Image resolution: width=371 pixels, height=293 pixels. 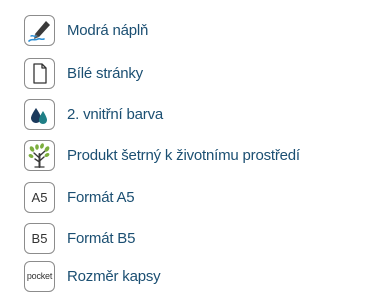 I want to click on format-a5-icon-text: A5, so click(x=39, y=197).